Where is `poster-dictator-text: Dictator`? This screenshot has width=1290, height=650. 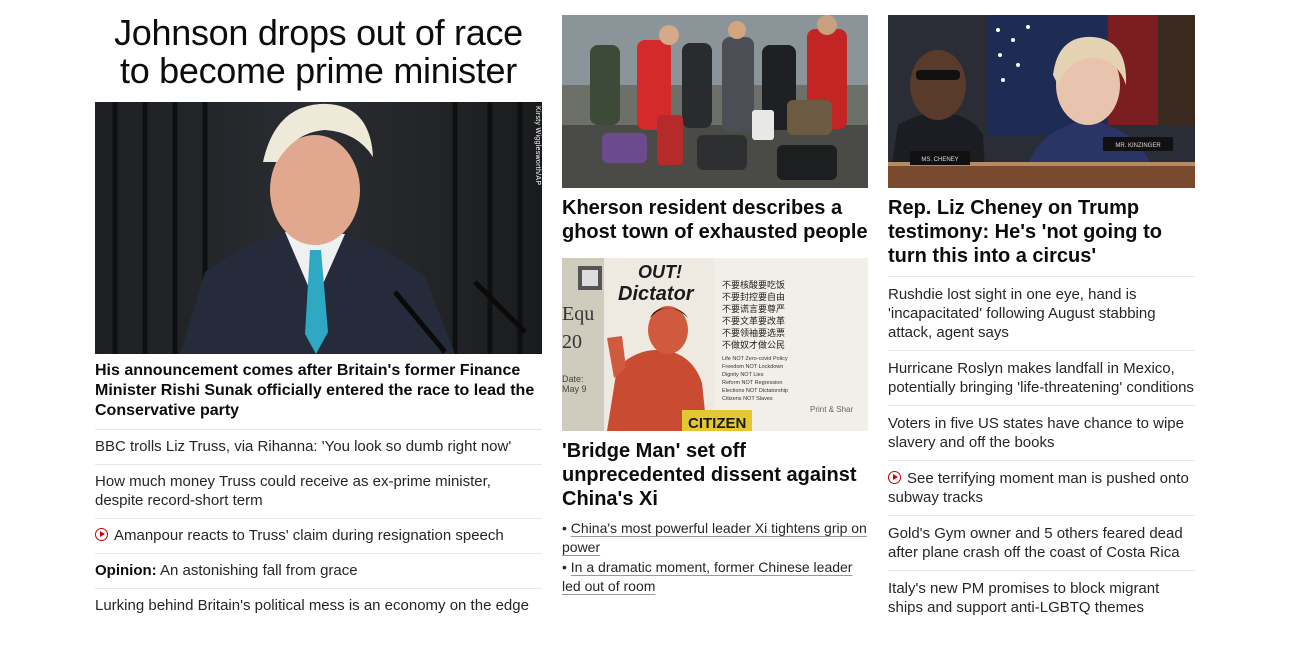
poster-dictator-text: Dictator is located at coordinates (656, 294).